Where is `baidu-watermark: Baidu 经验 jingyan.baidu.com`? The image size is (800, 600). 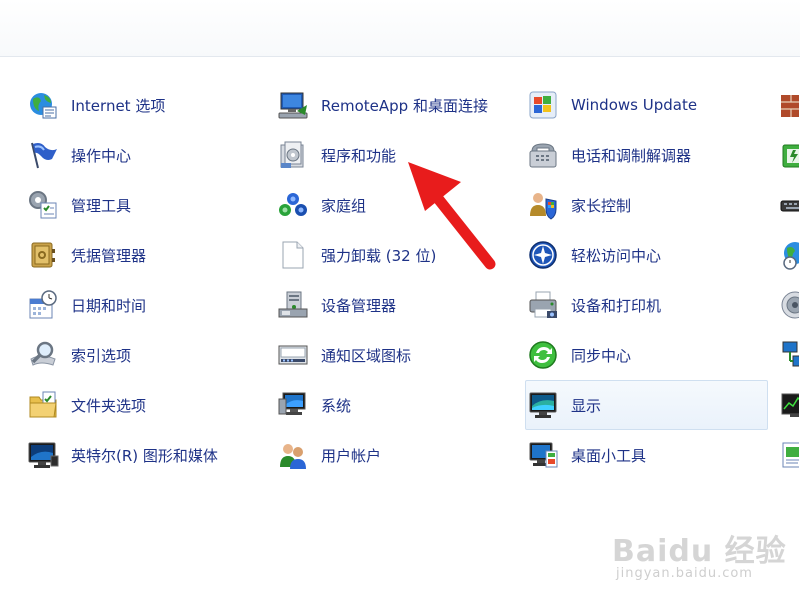 baidu-watermark: Baidu 经验 jingyan.baidu.com is located at coordinates (702, 558).